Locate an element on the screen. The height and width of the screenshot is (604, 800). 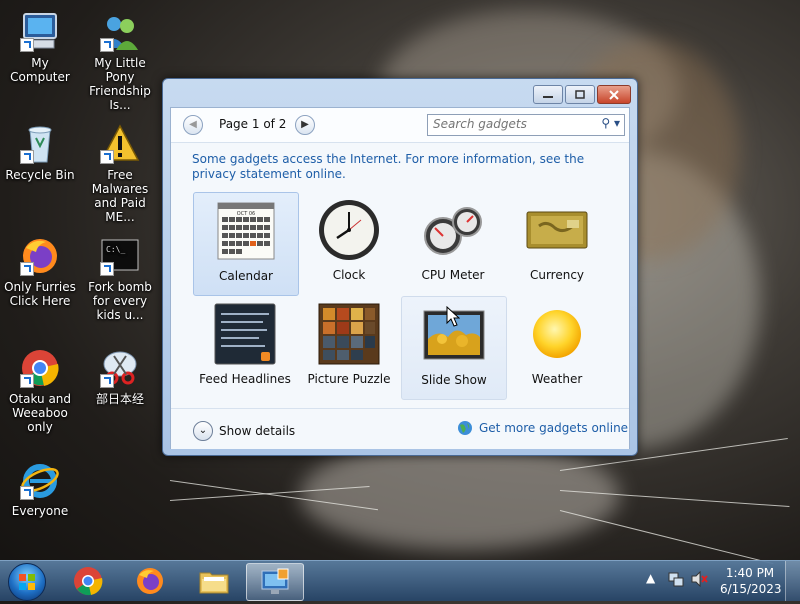
speaker-muted-icon is located at coordinates (699, 579).